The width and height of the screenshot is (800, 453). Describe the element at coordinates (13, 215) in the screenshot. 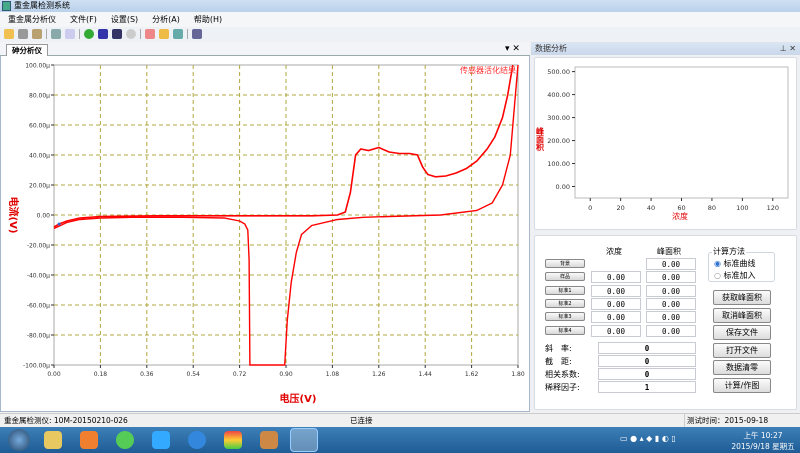

I see `y-axis-label: 电流(V)` at that location.